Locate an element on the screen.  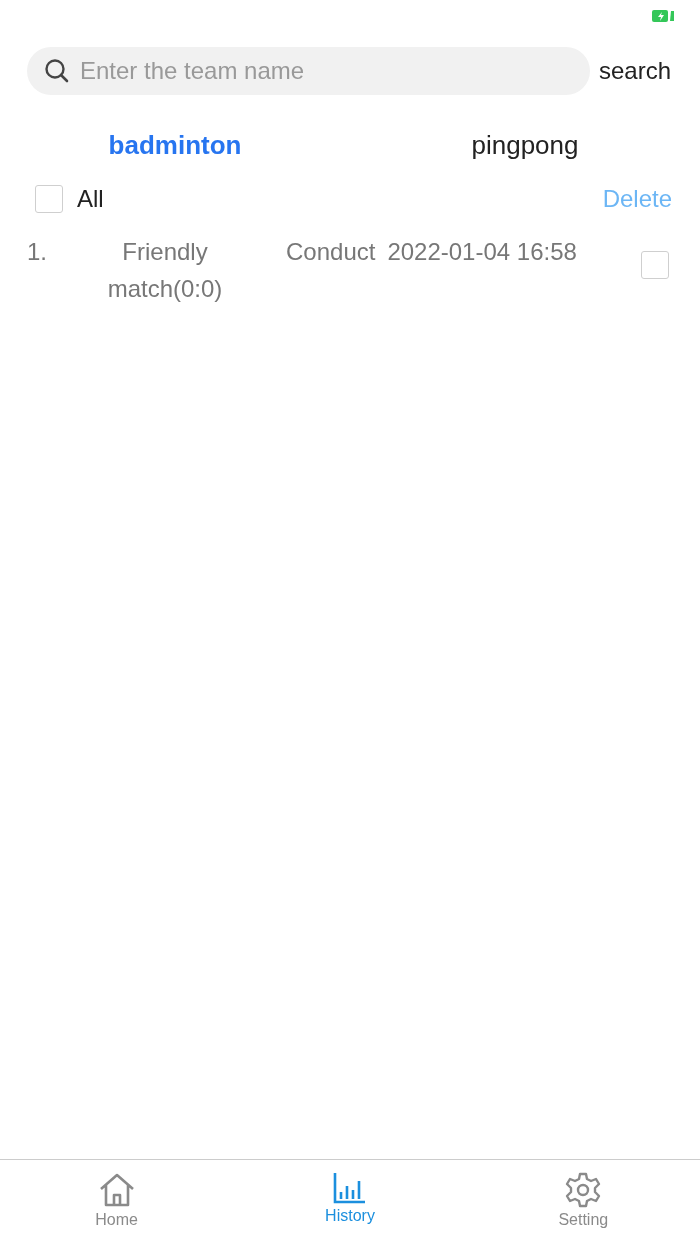
tab-bar-item: Setting is located at coordinates (583, 1202).